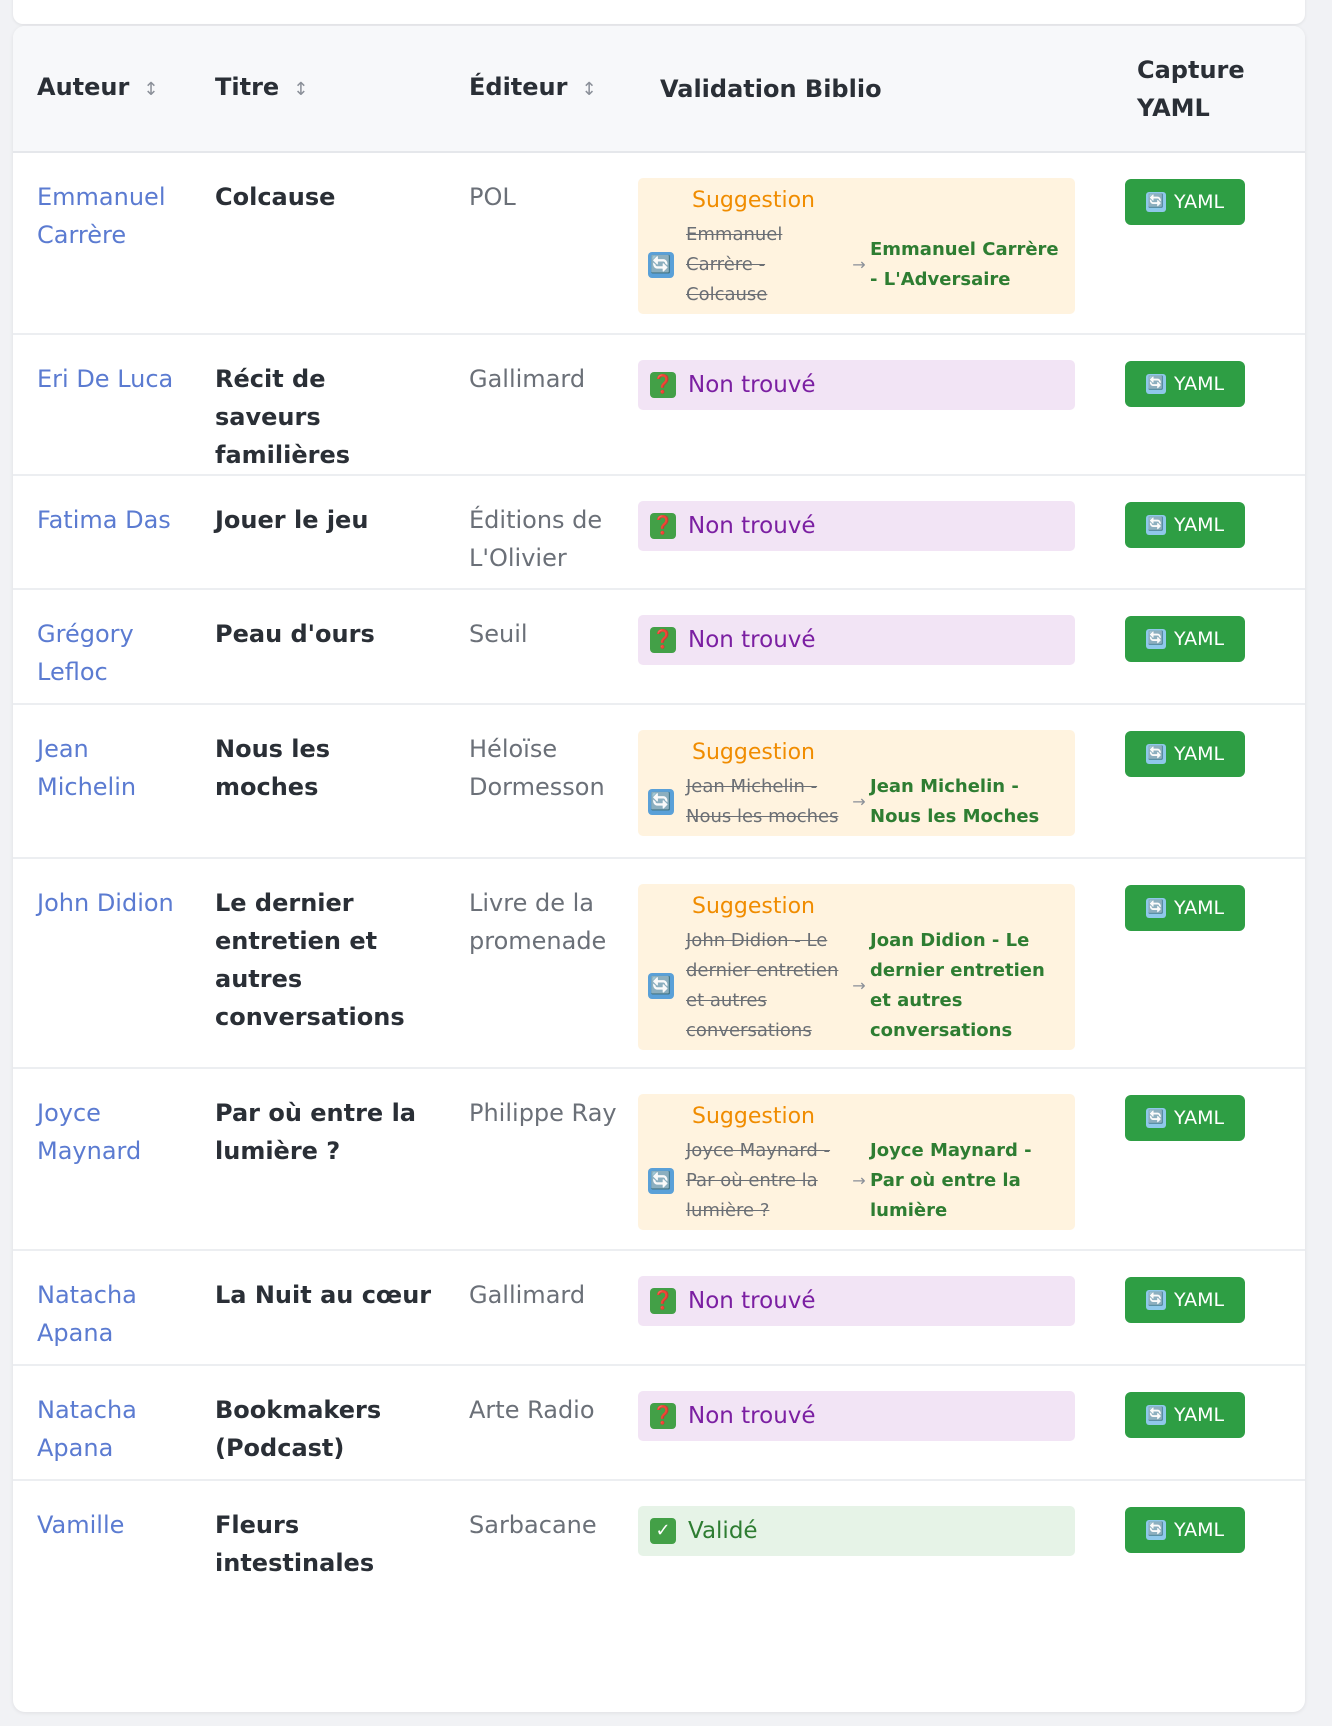 The image size is (1332, 1726). Describe the element at coordinates (771, 88) in the screenshot. I see `header-validation: Validation Biblio` at that location.